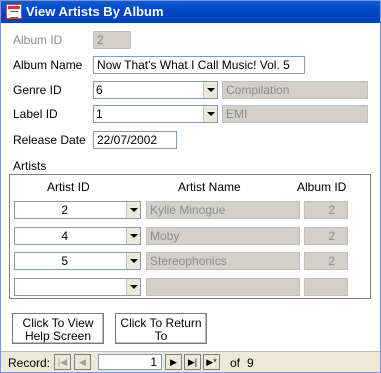  I want to click on title-bar: View Artists By Album, so click(190, 12).